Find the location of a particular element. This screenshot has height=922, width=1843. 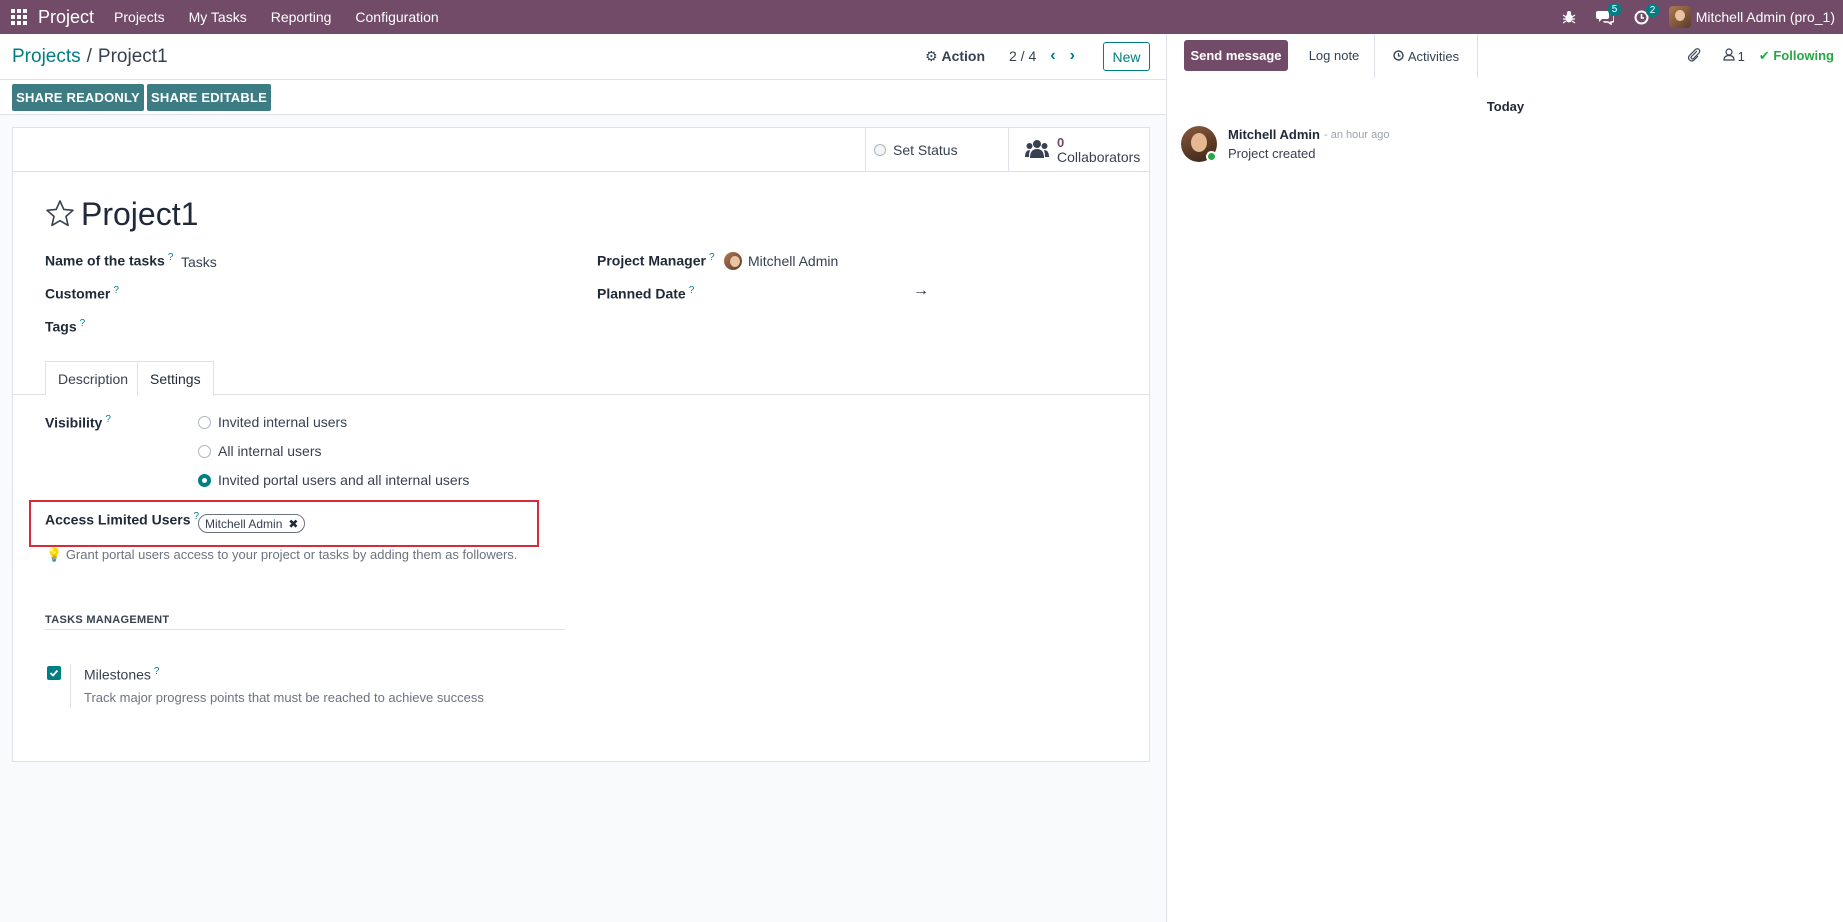

pager-previous-icon: ‹ is located at coordinates (1052, 56).